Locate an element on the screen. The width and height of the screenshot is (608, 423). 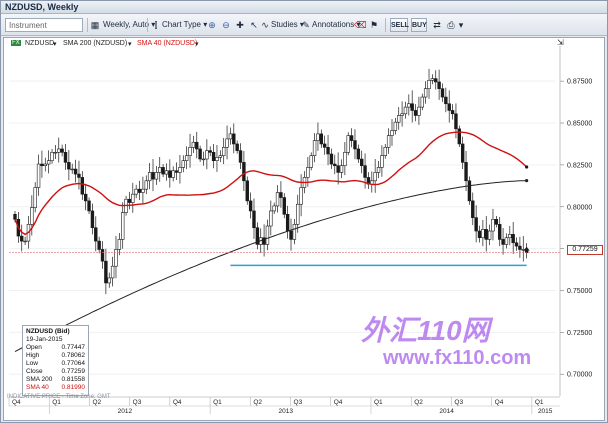
data-value: 0.81558 is located at coordinates (73, 379).